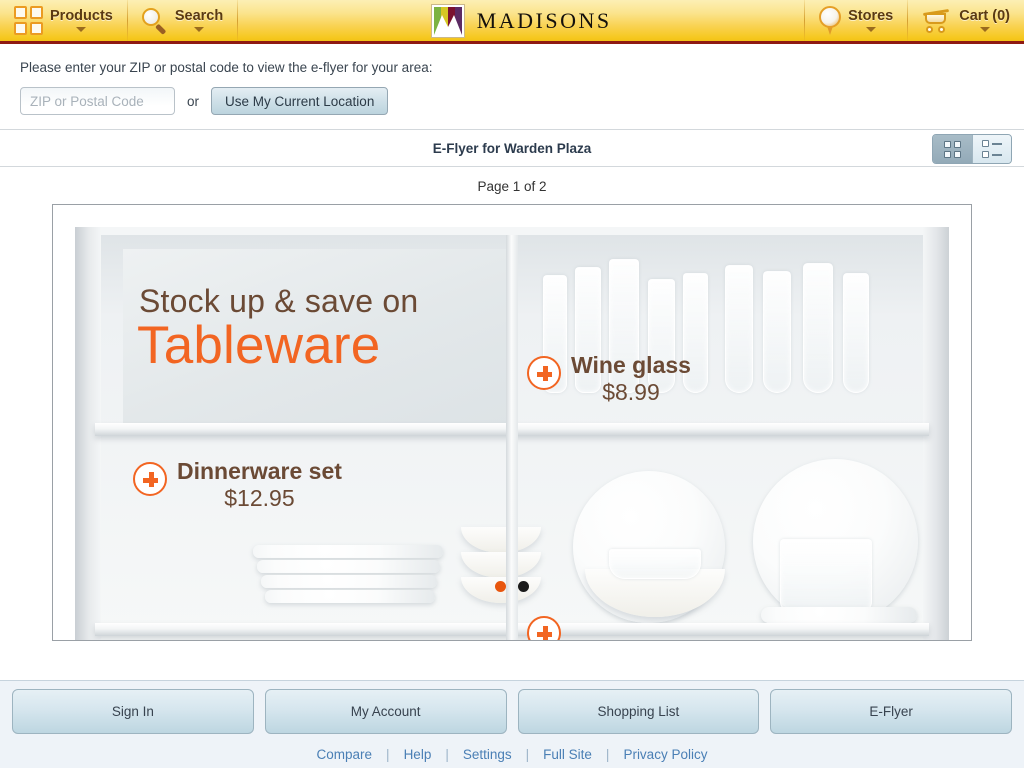 The height and width of the screenshot is (768, 1024). Describe the element at coordinates (133, 711) in the screenshot. I see `sign-in-button: Sign In` at that location.